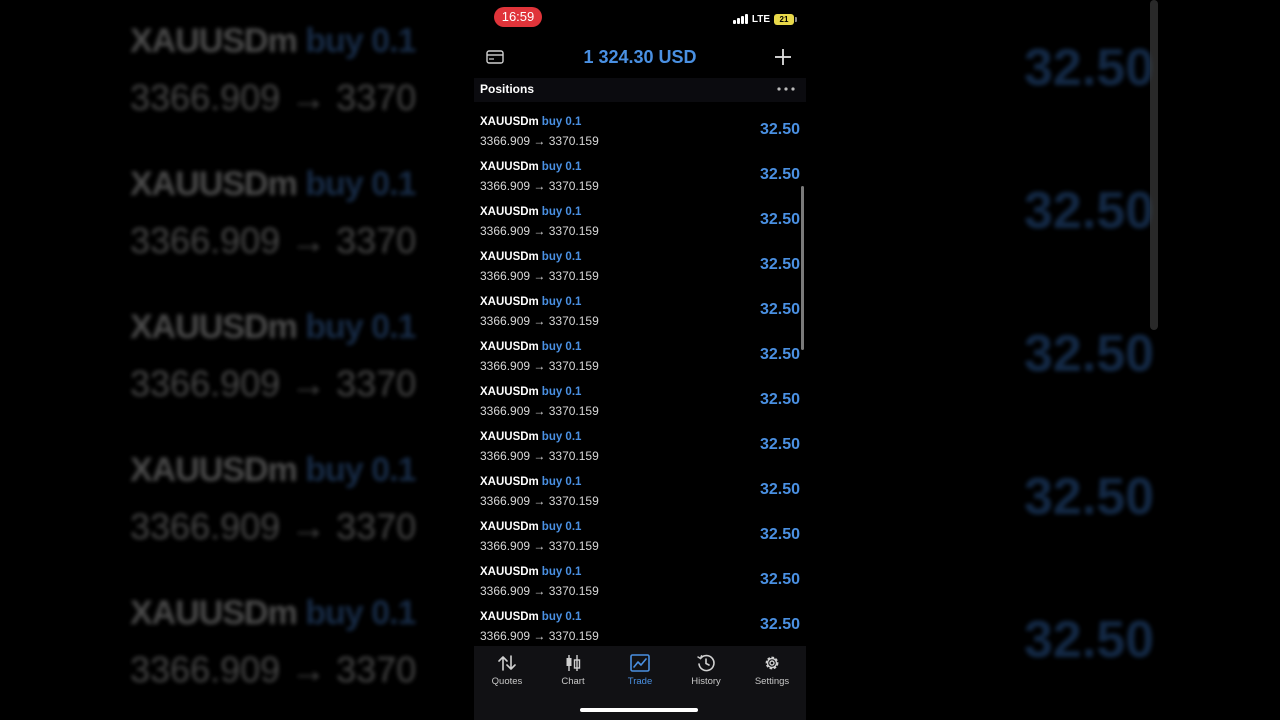 The height and width of the screenshot is (720, 1280). I want to click on account-balance: 1 324.30 USD, so click(640, 57).